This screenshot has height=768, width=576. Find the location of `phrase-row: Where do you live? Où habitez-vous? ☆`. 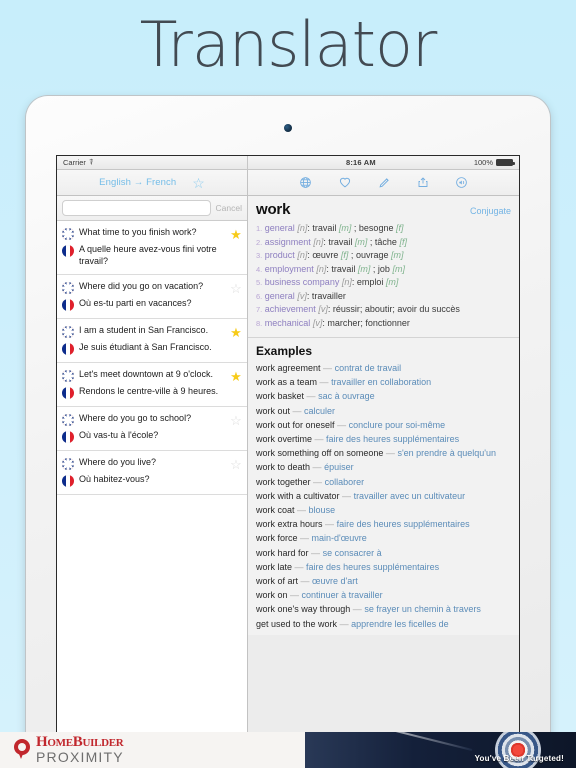

phrase-row: Where do you live? Où habitez-vous? ☆ is located at coordinates (152, 473).